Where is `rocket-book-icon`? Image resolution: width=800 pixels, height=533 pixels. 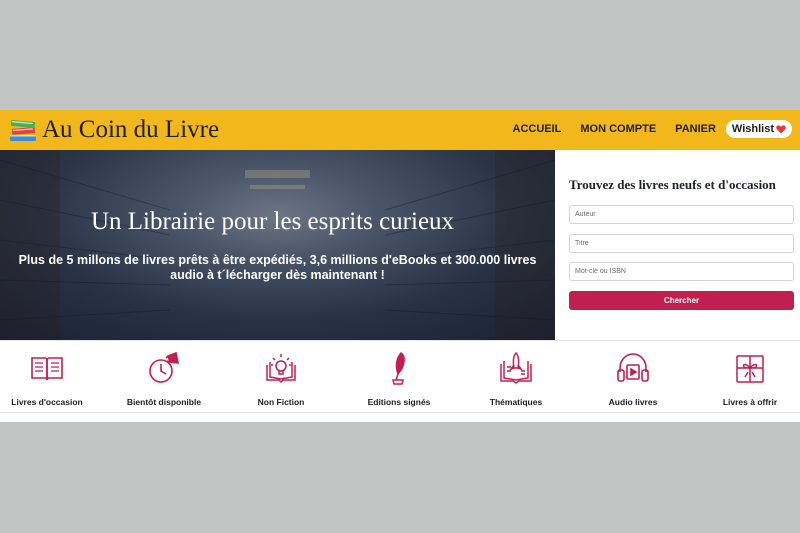
rocket-book-icon is located at coordinates (516, 367).